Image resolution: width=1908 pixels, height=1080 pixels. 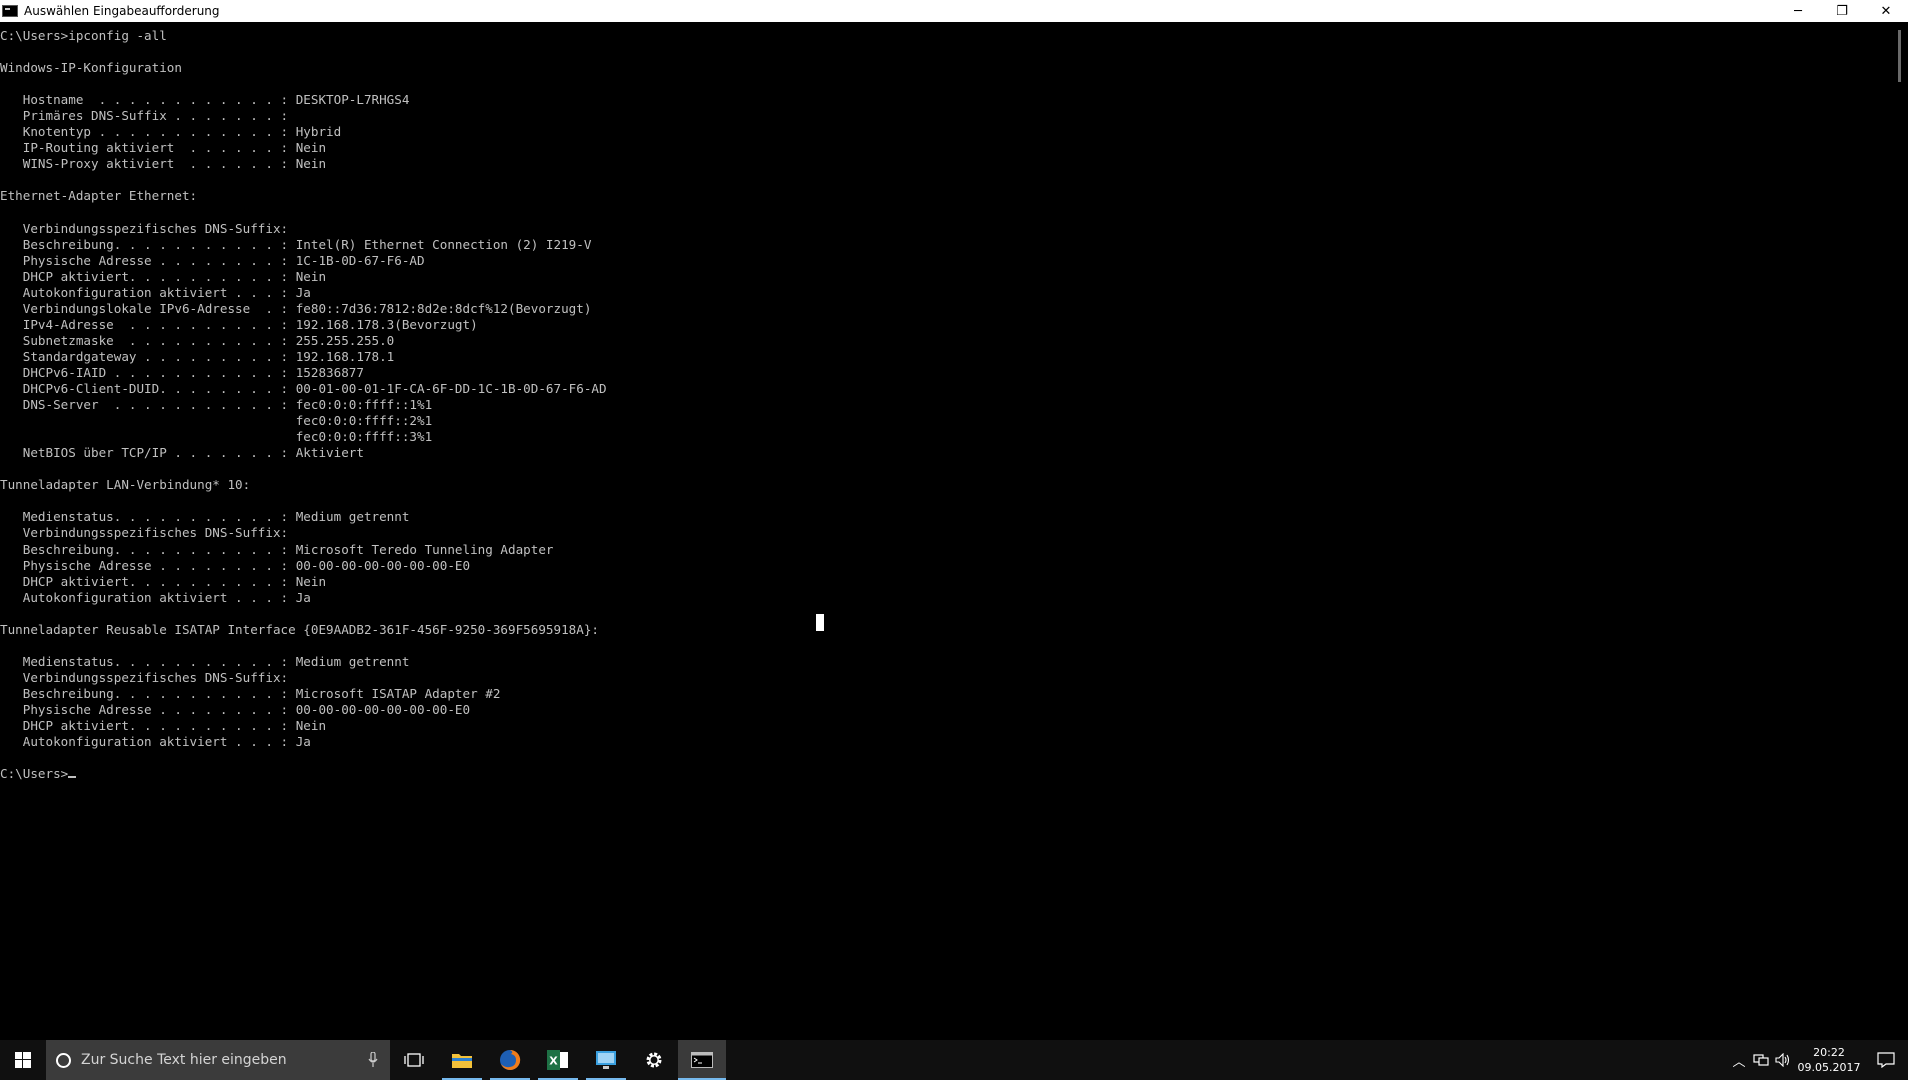 I want to click on action-center-button, so click(x=1886, y=1060).